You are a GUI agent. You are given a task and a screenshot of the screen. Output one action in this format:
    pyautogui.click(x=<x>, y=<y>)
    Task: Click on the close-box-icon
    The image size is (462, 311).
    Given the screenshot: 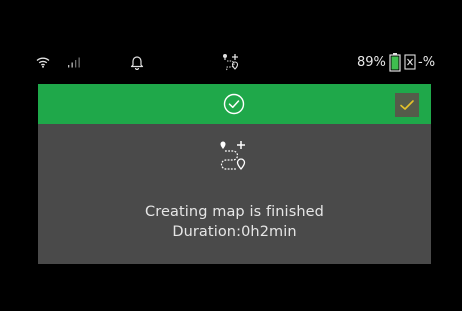 What is the action you would take?
    pyautogui.click(x=410, y=62)
    